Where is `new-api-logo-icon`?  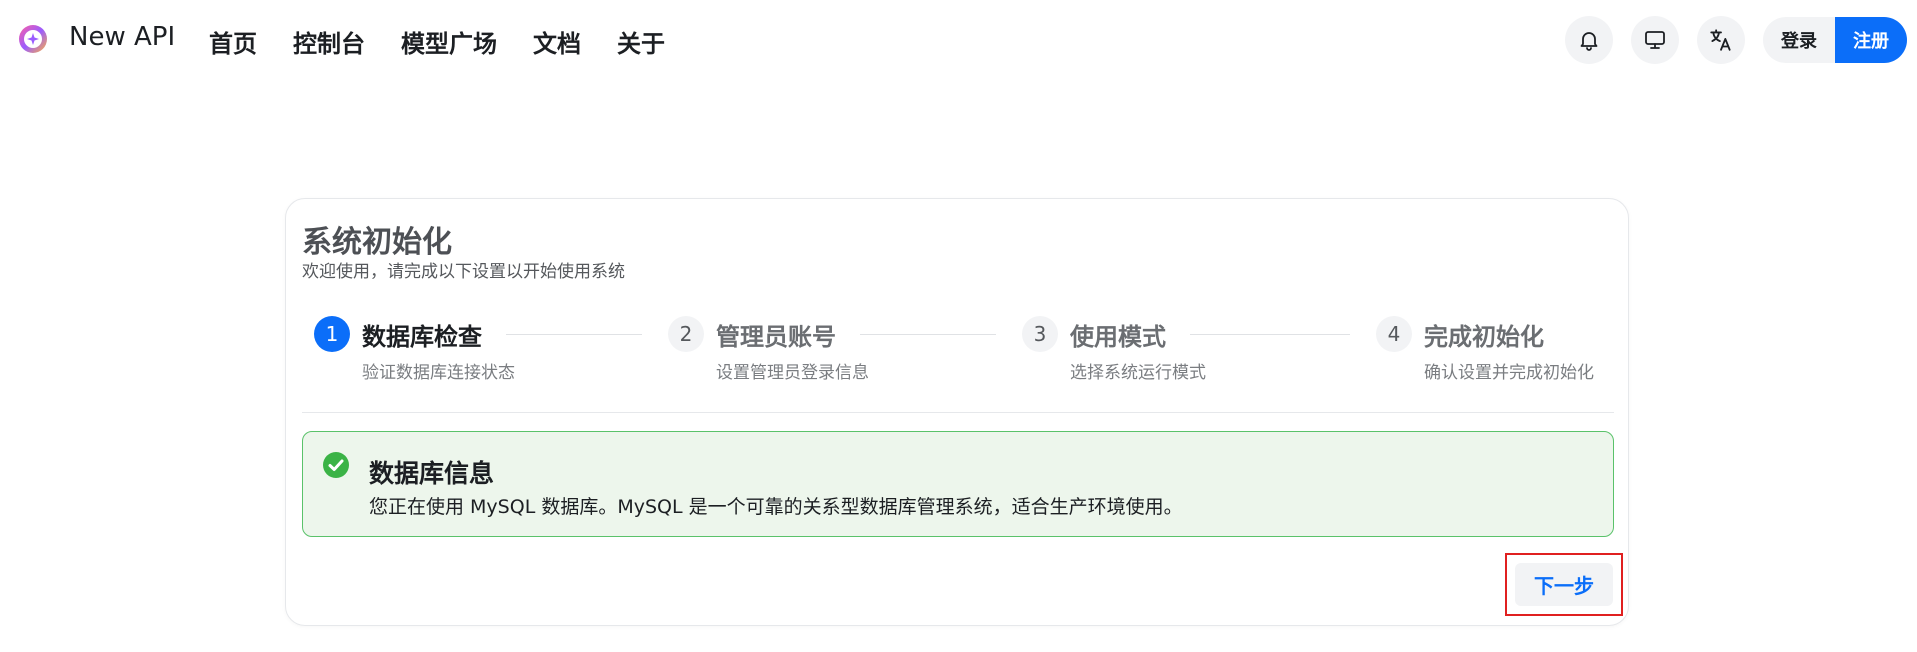
new-api-logo-icon is located at coordinates (33, 39).